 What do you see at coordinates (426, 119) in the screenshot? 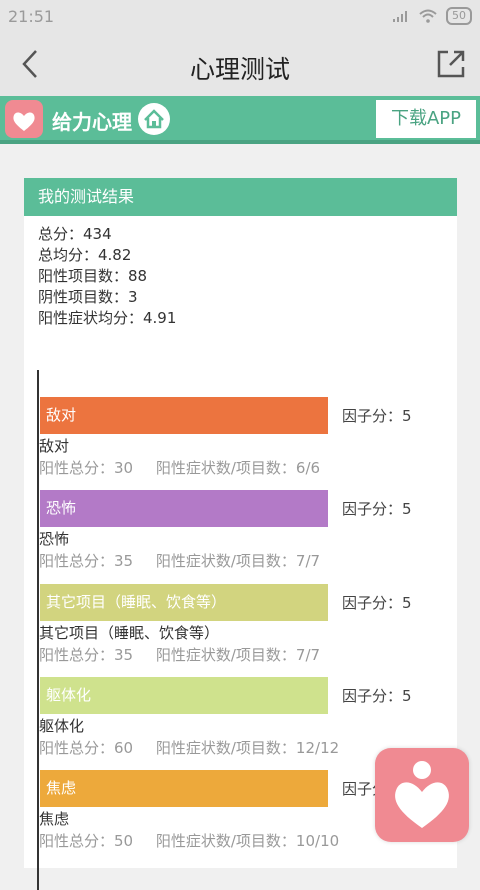
I see `download-app-button: 下载APP` at bounding box center [426, 119].